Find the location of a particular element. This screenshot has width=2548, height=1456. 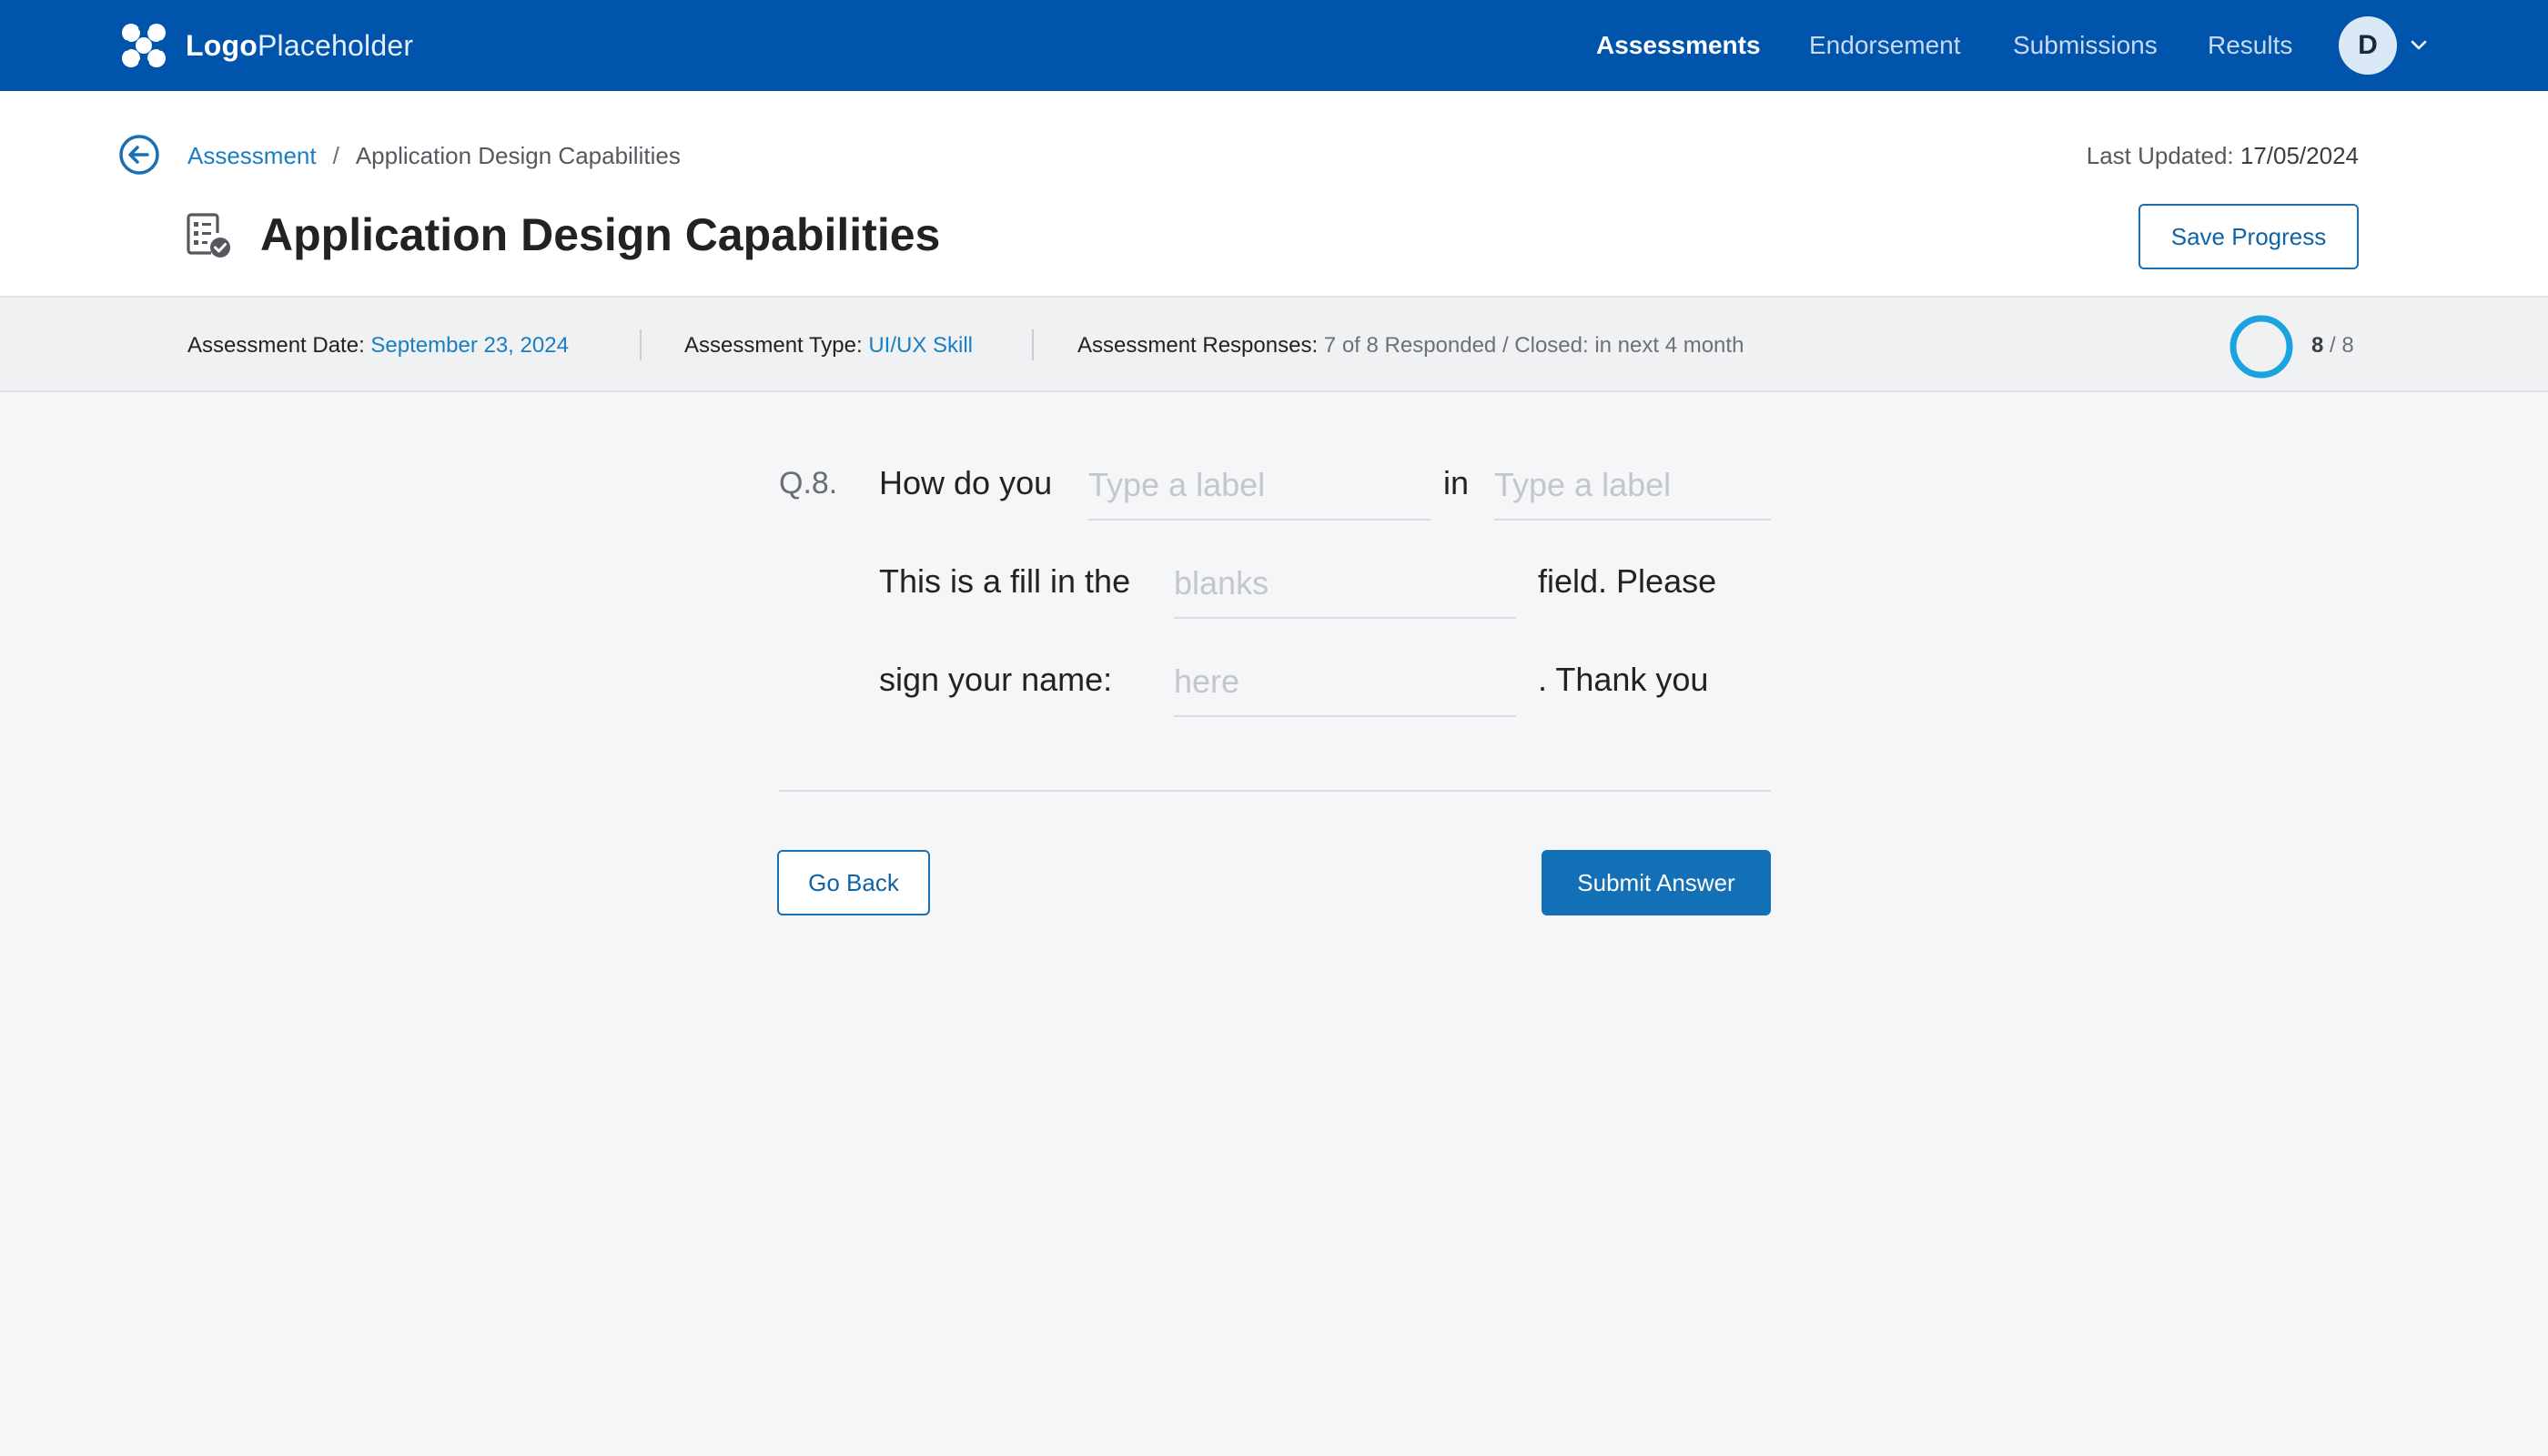

assessment-type-value: UI/UX Skill is located at coordinates (921, 346).